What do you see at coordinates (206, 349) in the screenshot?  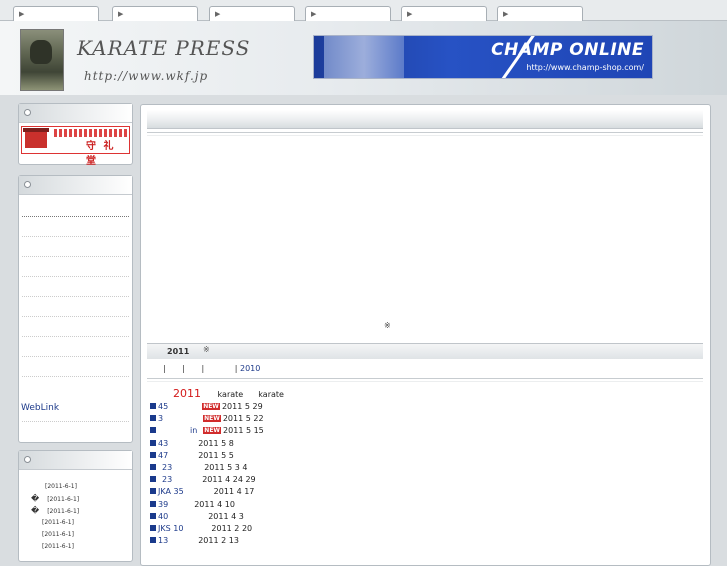 I see `section-mark: ※` at bounding box center [206, 349].